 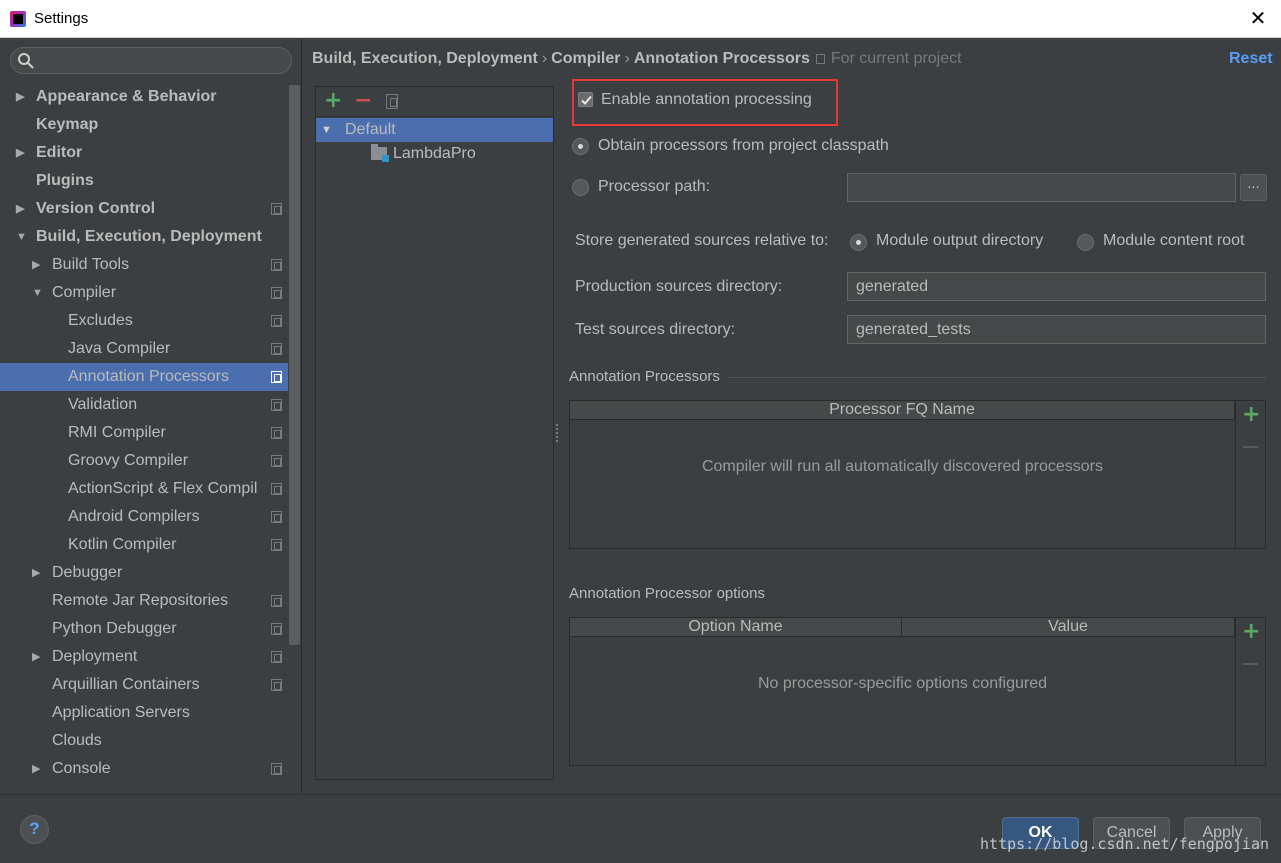 I want to click on window-title-bar: Settings ✕, so click(x=640, y=19).